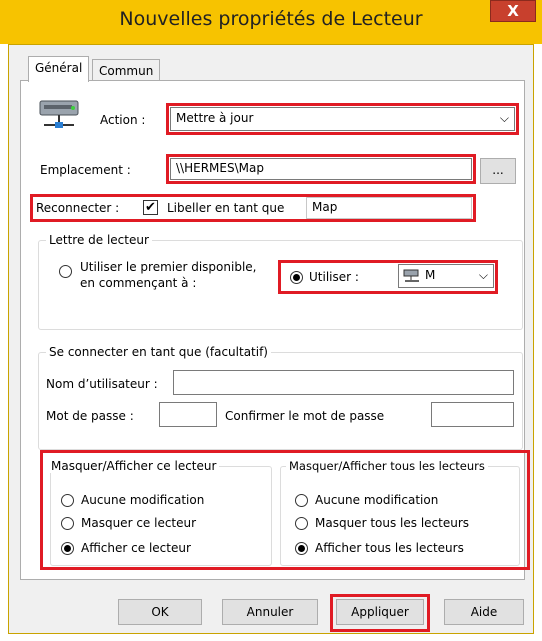 The height and width of the screenshot is (641, 542). Describe the element at coordinates (65, 271) in the screenshot. I see `radio-first-available` at that location.